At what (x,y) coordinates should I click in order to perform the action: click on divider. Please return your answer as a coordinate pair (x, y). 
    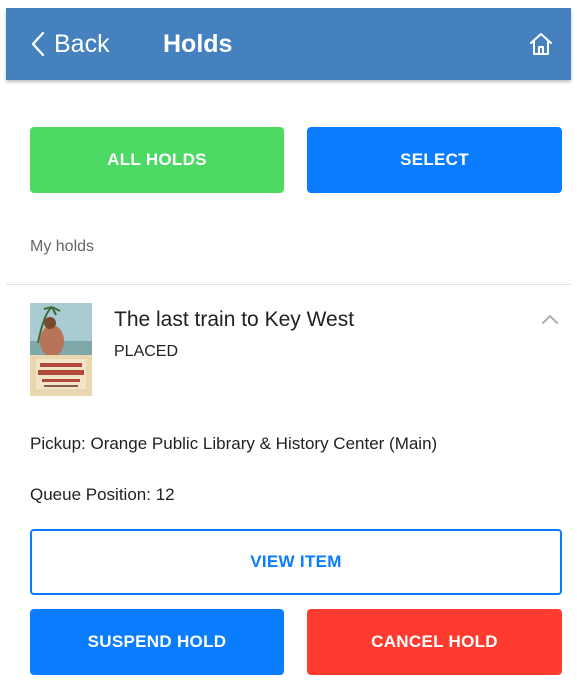
    Looking at the image, I should click on (288, 284).